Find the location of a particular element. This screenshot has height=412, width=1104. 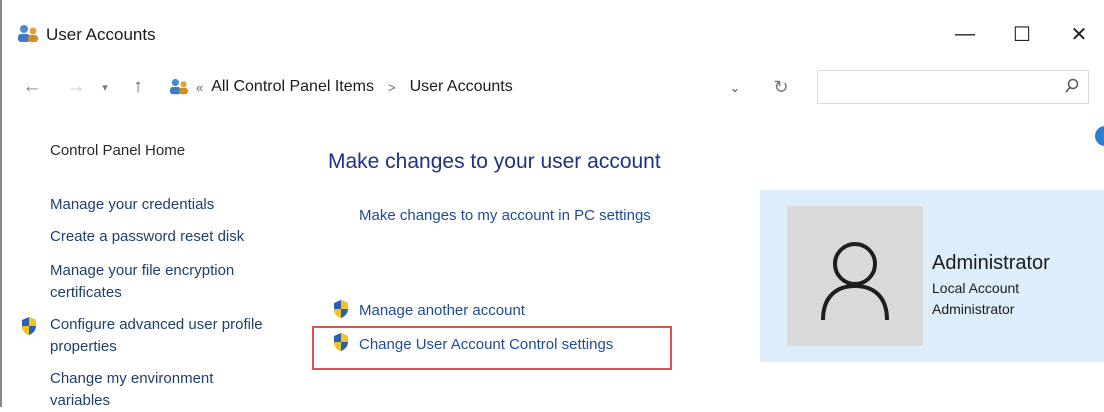

forward-button: → is located at coordinates (76, 87).